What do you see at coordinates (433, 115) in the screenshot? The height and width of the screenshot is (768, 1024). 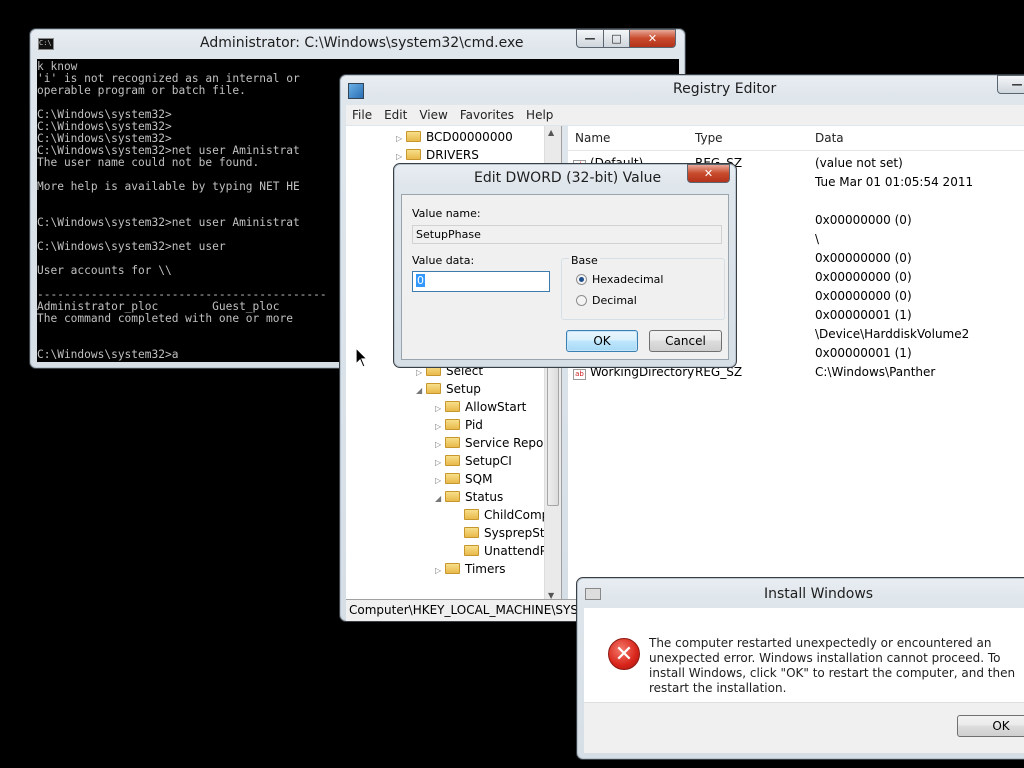 I see `menu-view: View` at bounding box center [433, 115].